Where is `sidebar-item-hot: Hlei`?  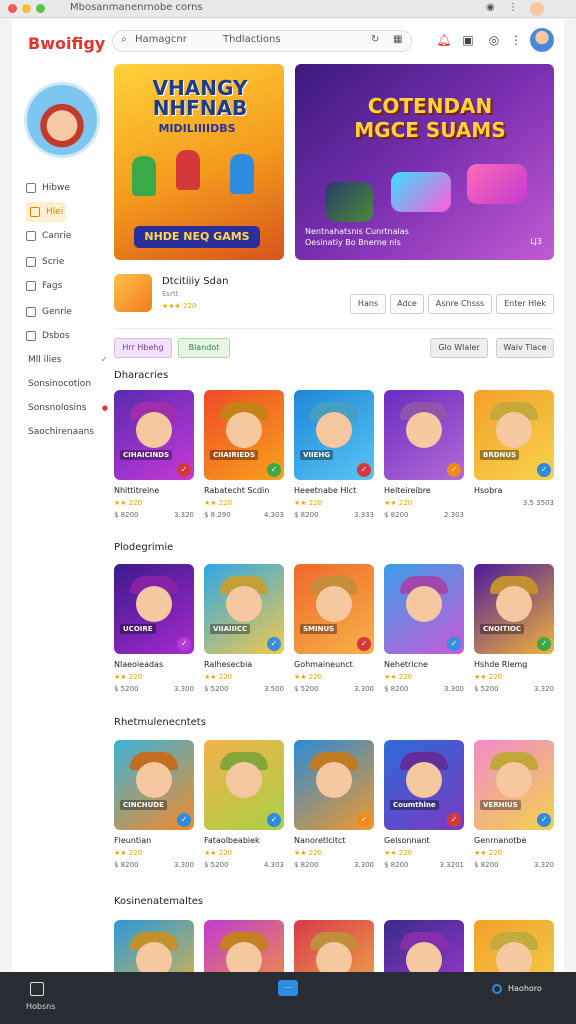 sidebar-item-hot: Hlei is located at coordinates (46, 212).